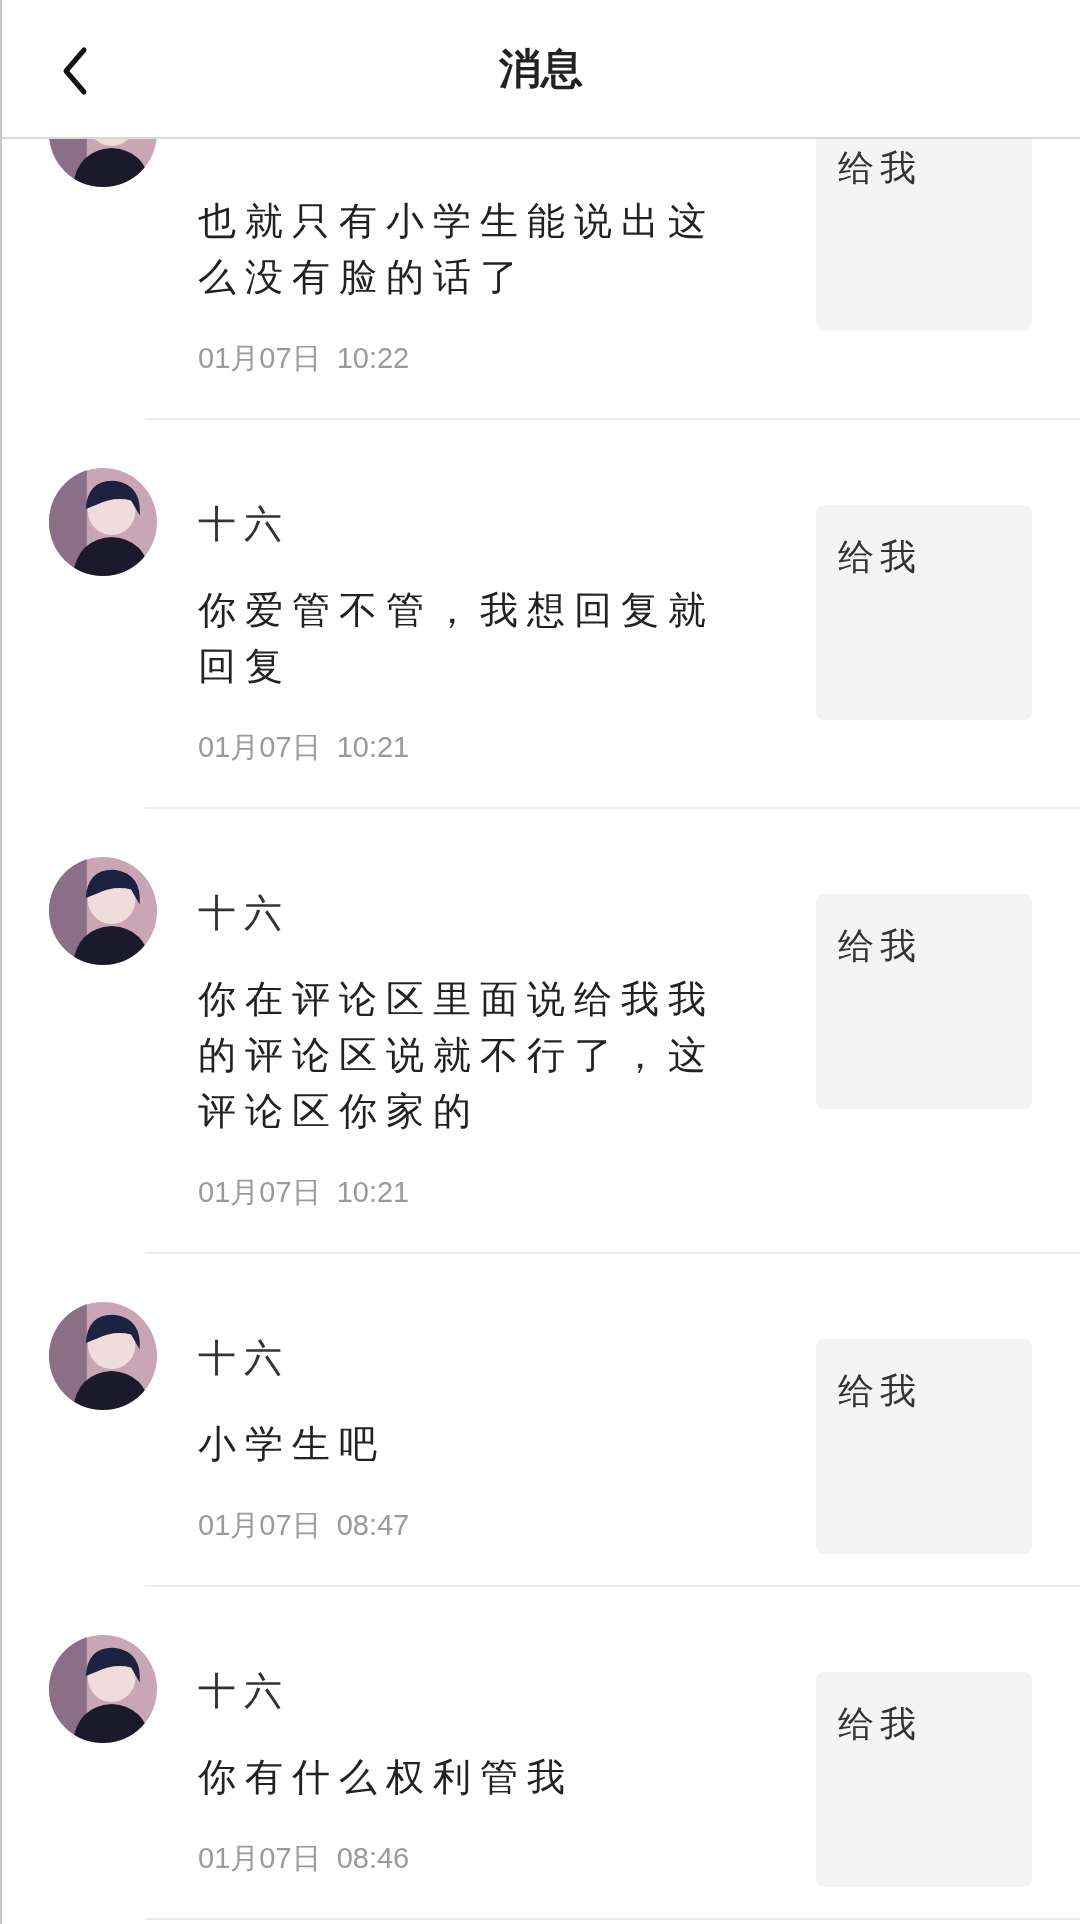  What do you see at coordinates (304, 1525) in the screenshot?
I see `timestamp: 01月07日 08:47` at bounding box center [304, 1525].